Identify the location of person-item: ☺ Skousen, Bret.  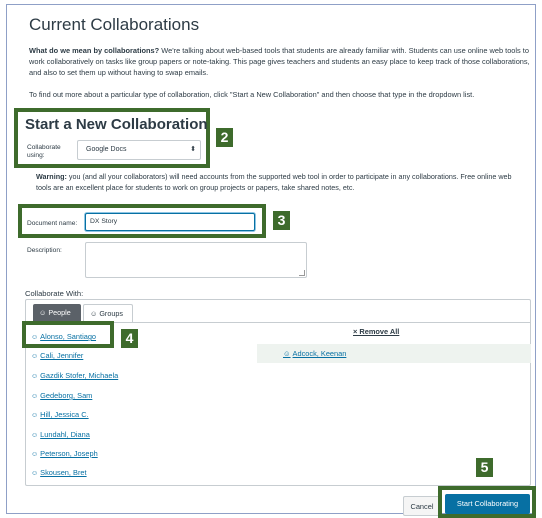
(151, 472).